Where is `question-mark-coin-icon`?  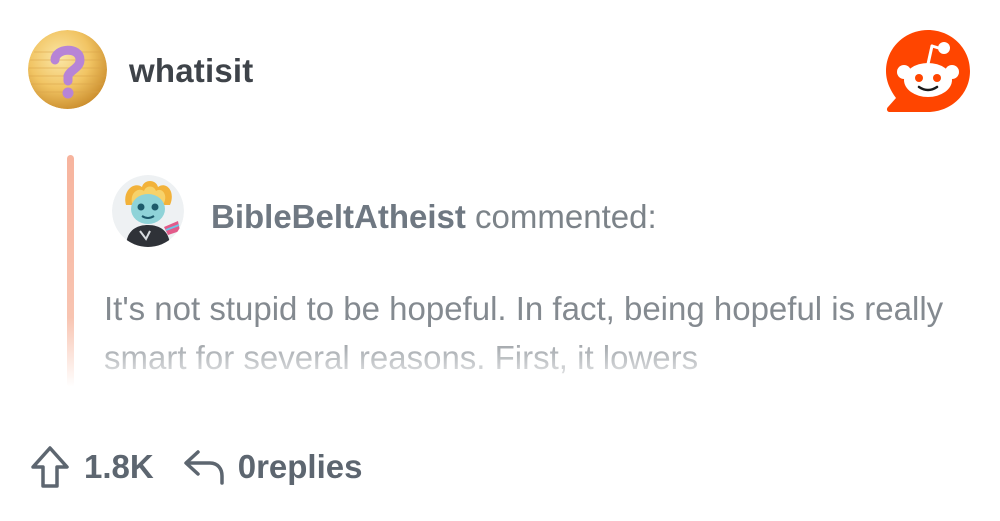
question-mark-coin-icon is located at coordinates (67, 69).